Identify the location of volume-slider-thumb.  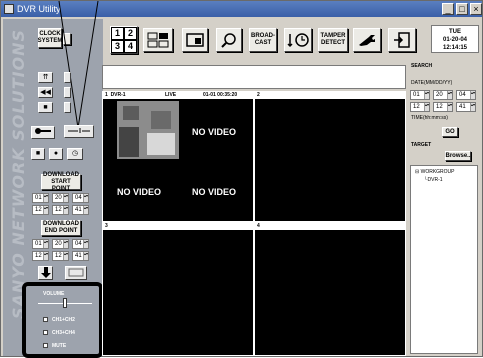
(65, 303).